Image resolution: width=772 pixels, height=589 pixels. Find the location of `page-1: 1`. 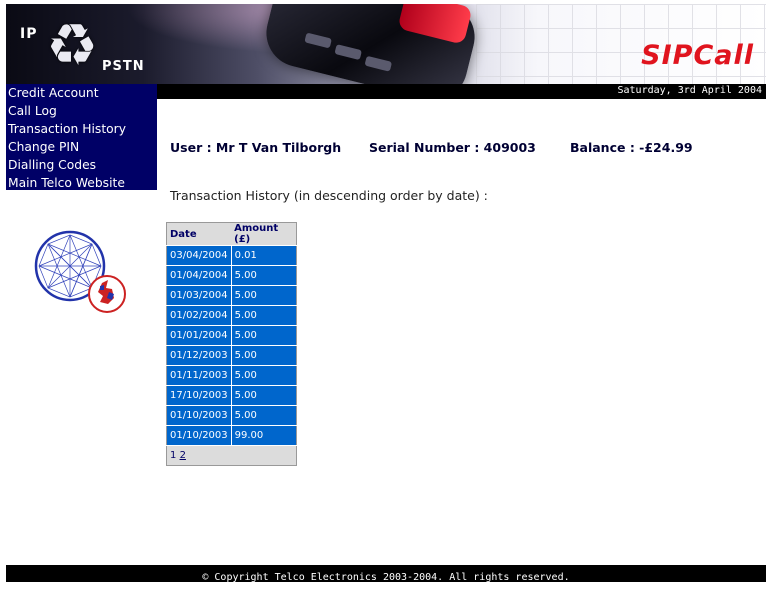

page-1: 1 is located at coordinates (173, 455).